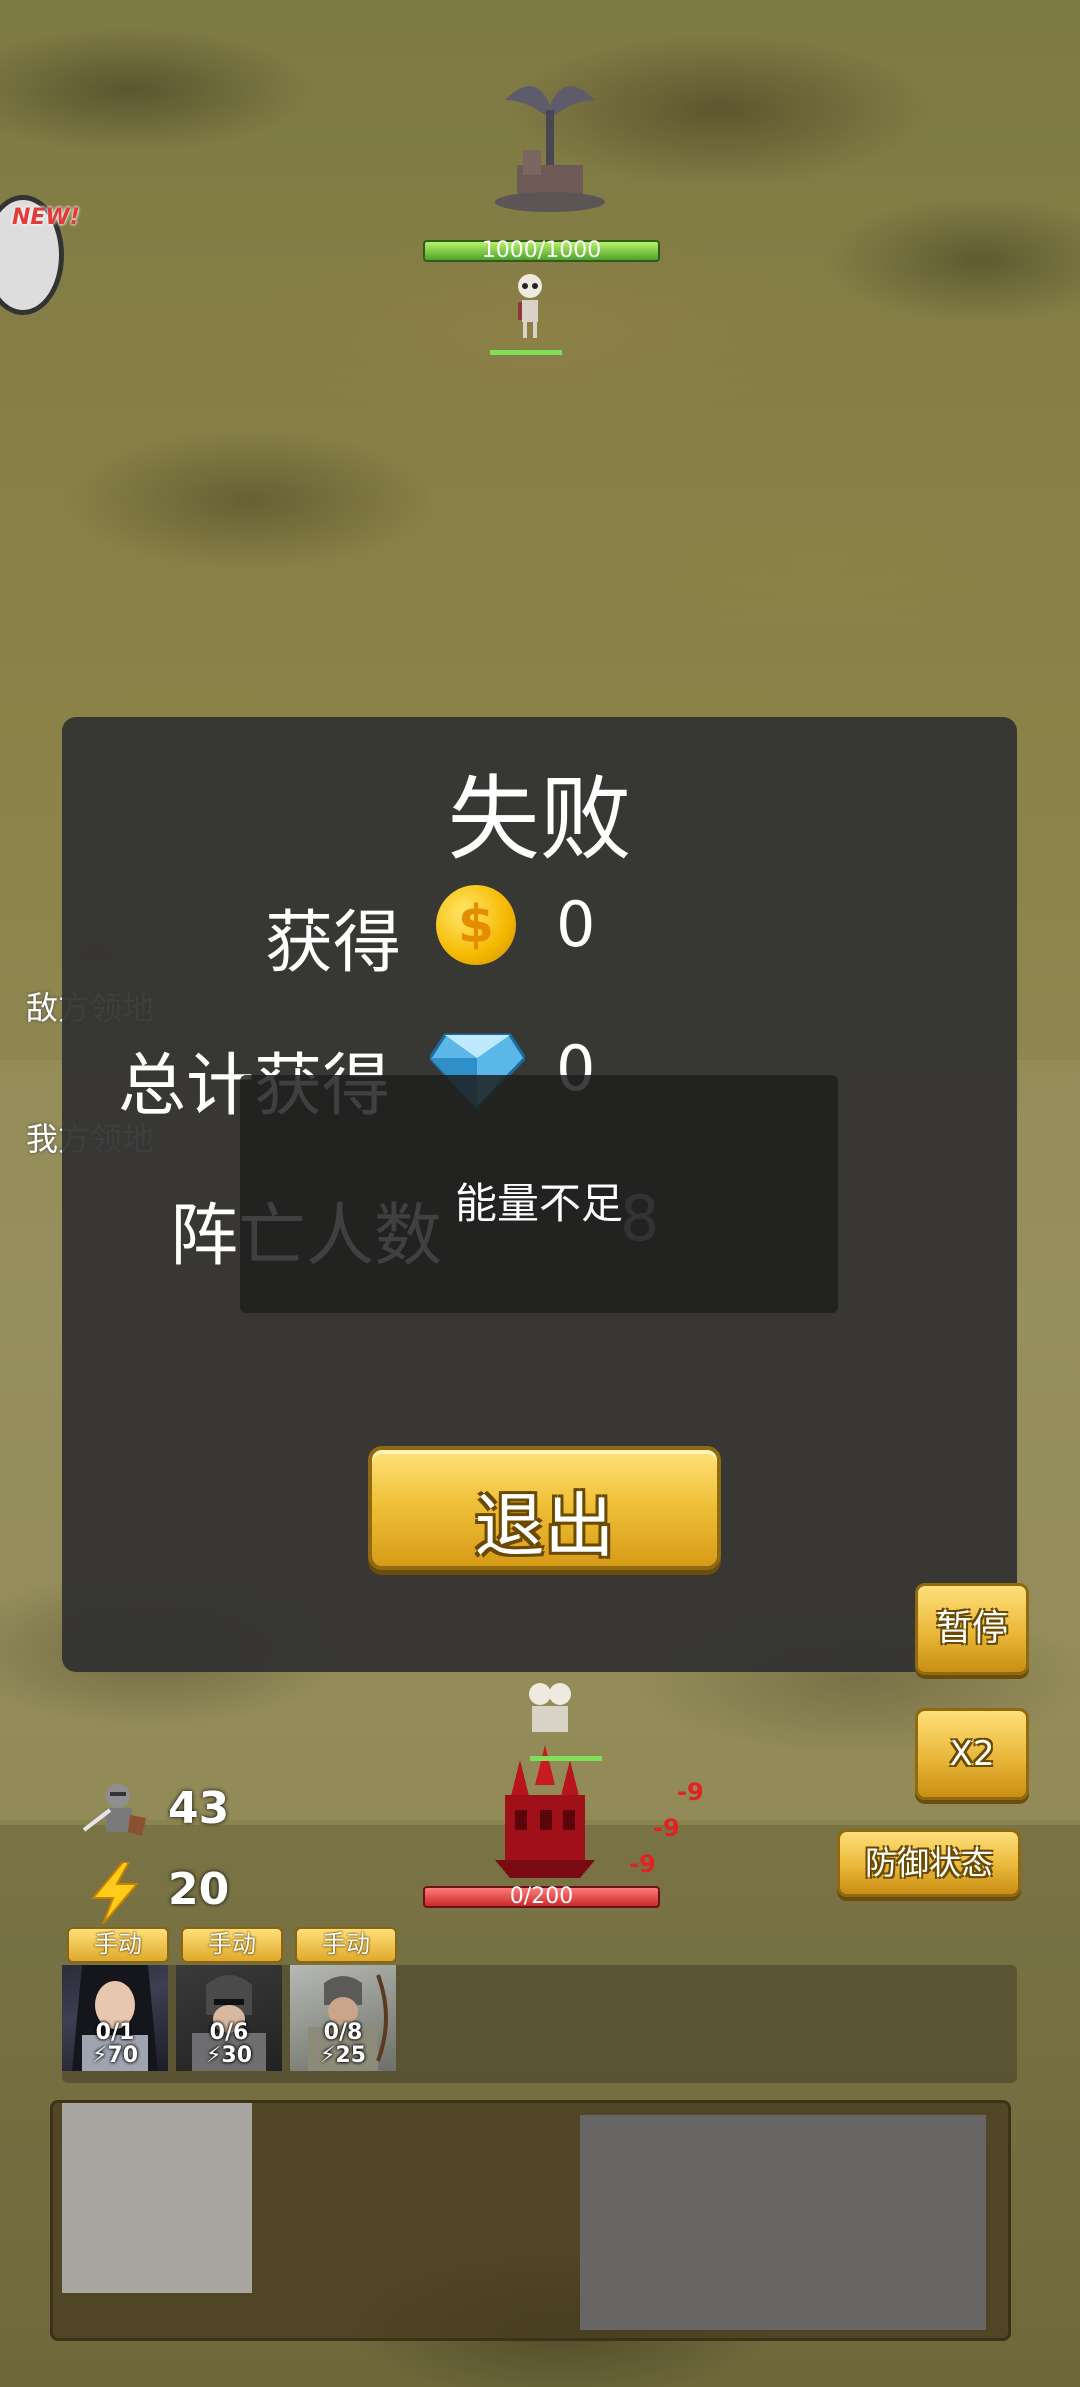 The width and height of the screenshot is (1080, 2387). I want to click on new-badge: NEW!, so click(46, 217).